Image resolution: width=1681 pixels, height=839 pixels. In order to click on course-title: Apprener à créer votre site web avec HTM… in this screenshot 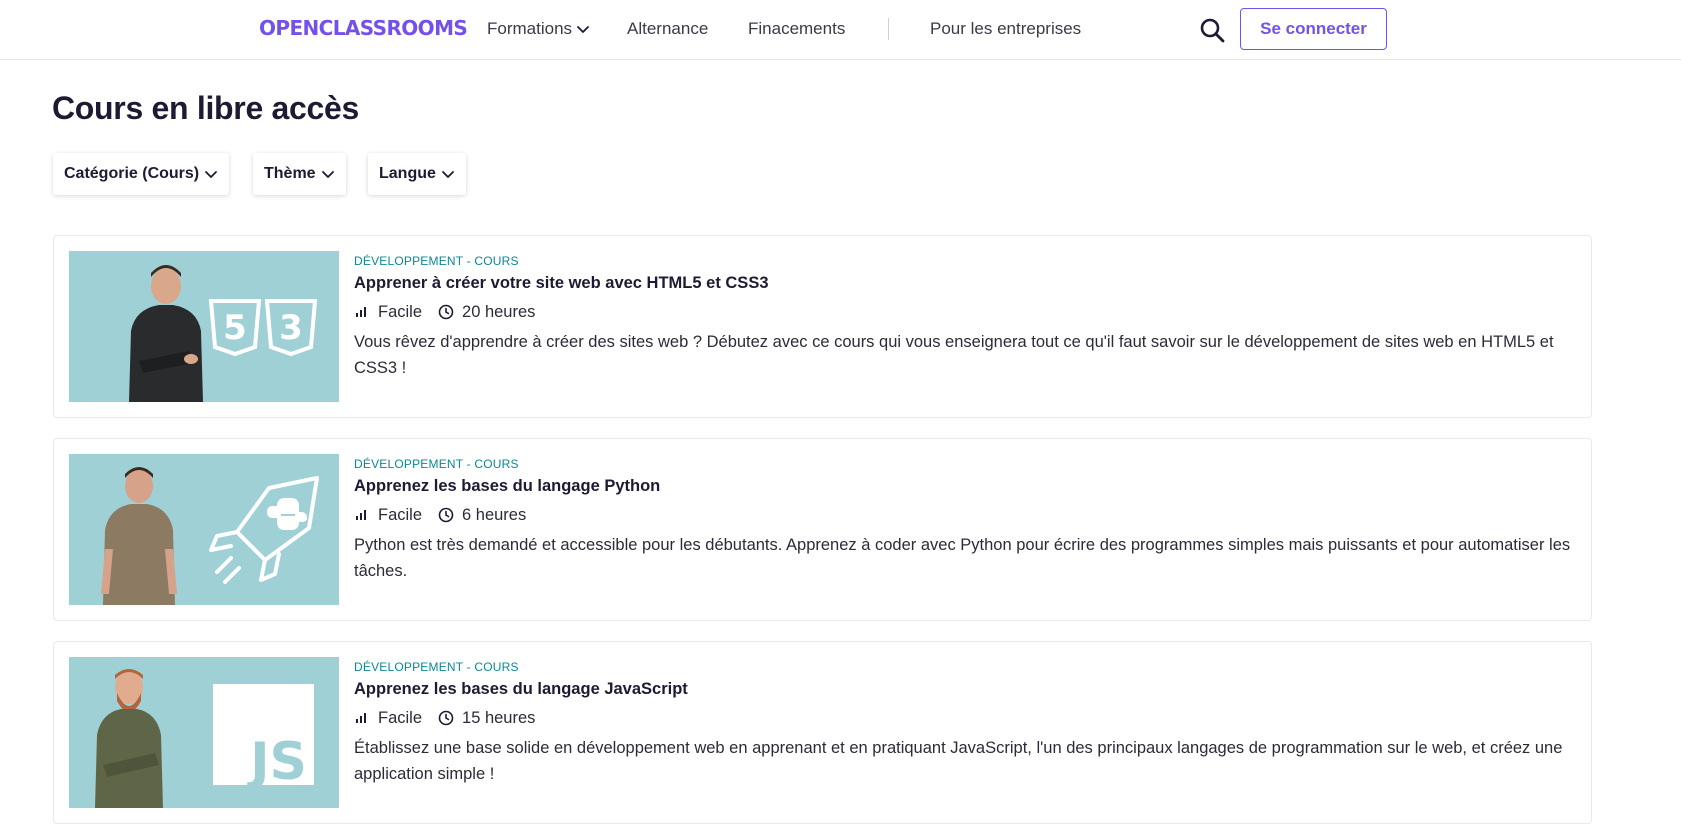, I will do `click(969, 285)`.